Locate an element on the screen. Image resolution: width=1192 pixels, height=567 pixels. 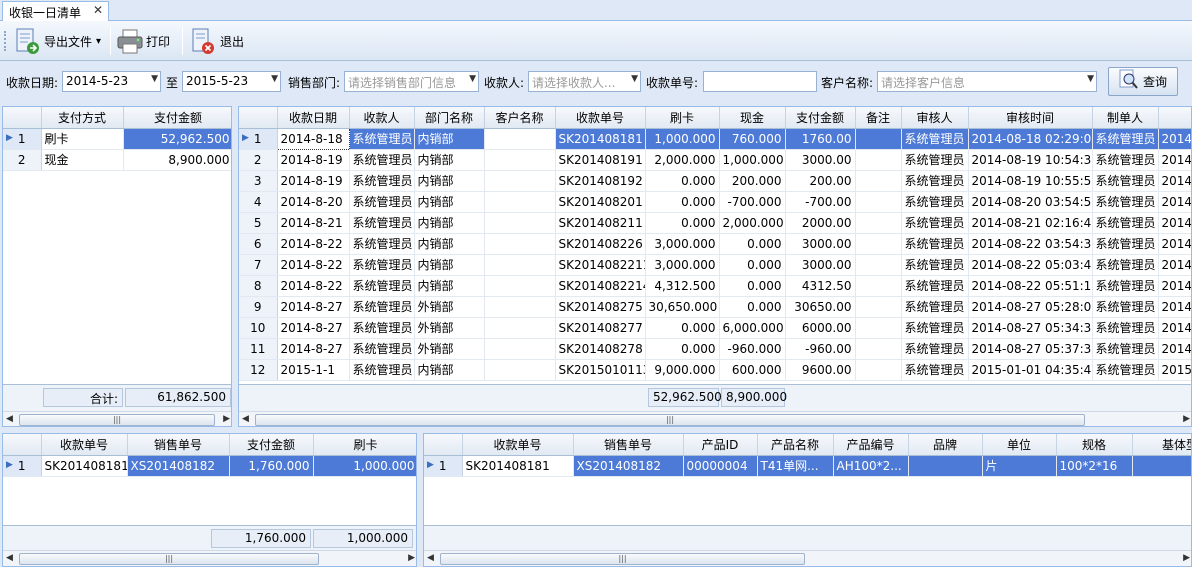
column-header: 审核时间 is located at coordinates (1030, 118).